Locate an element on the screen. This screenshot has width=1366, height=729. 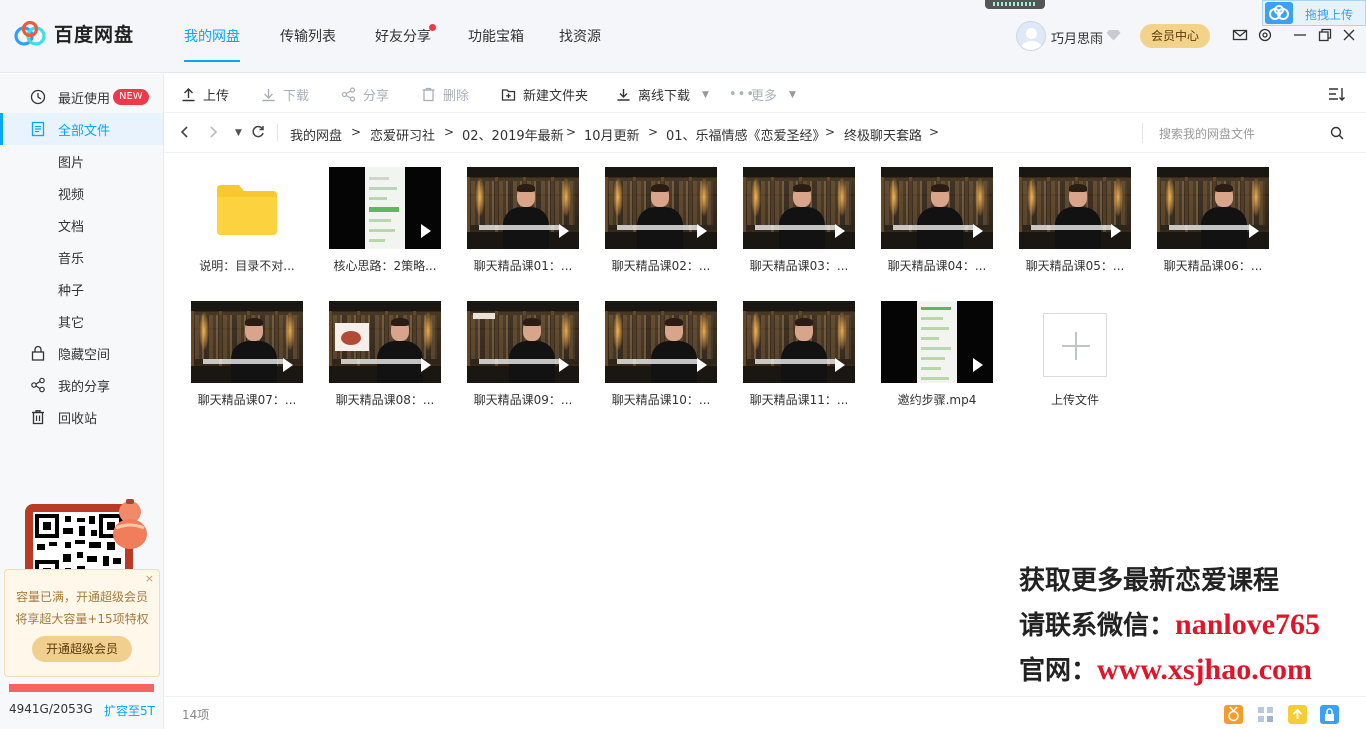
sidebar-item-torrents: 种子 is located at coordinates (81, 289).